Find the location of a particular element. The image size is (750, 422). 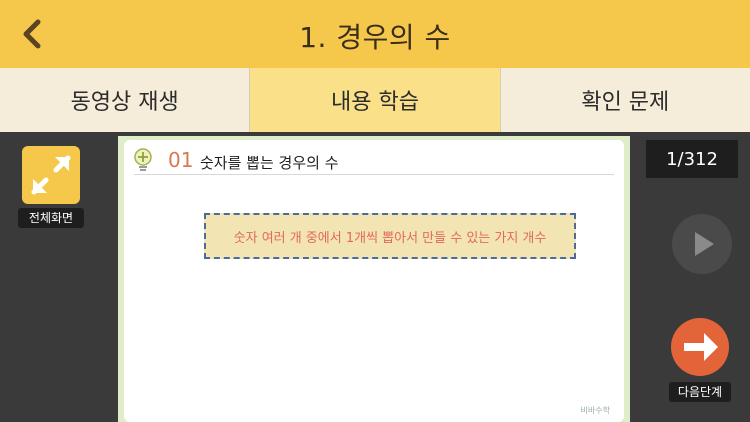

section-title: 숫자를 뽑는 경우의 수 is located at coordinates (269, 163).